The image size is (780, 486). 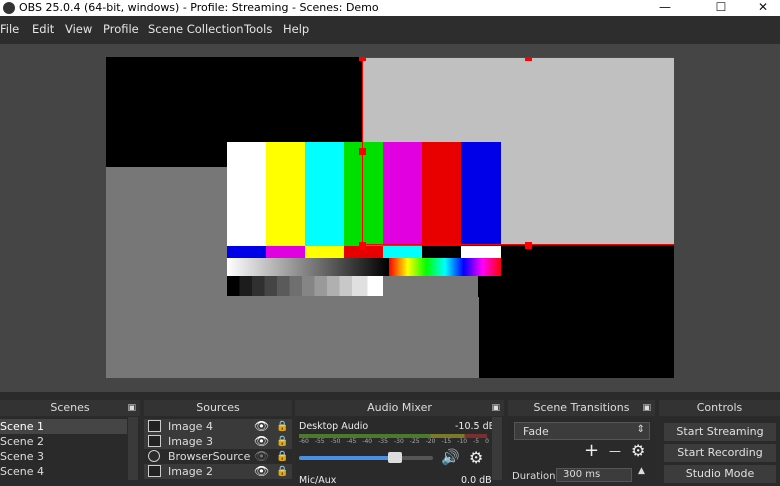 I want to click on scale-tick: -40, so click(x=367, y=441).